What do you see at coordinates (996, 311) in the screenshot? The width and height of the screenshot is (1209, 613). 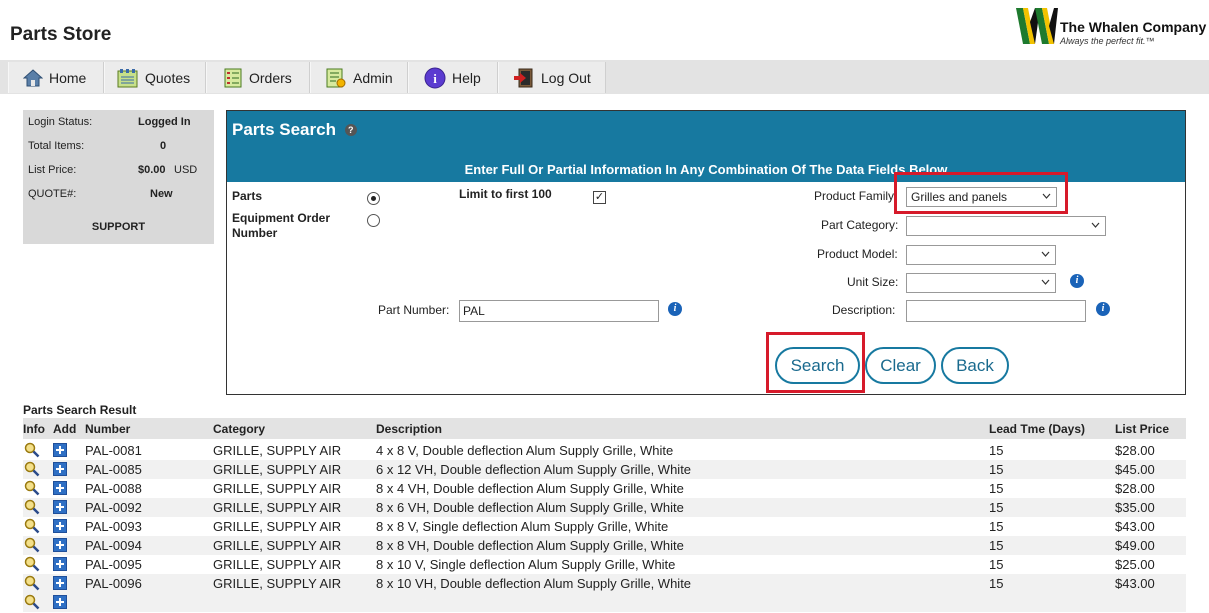 I see `description-input` at bounding box center [996, 311].